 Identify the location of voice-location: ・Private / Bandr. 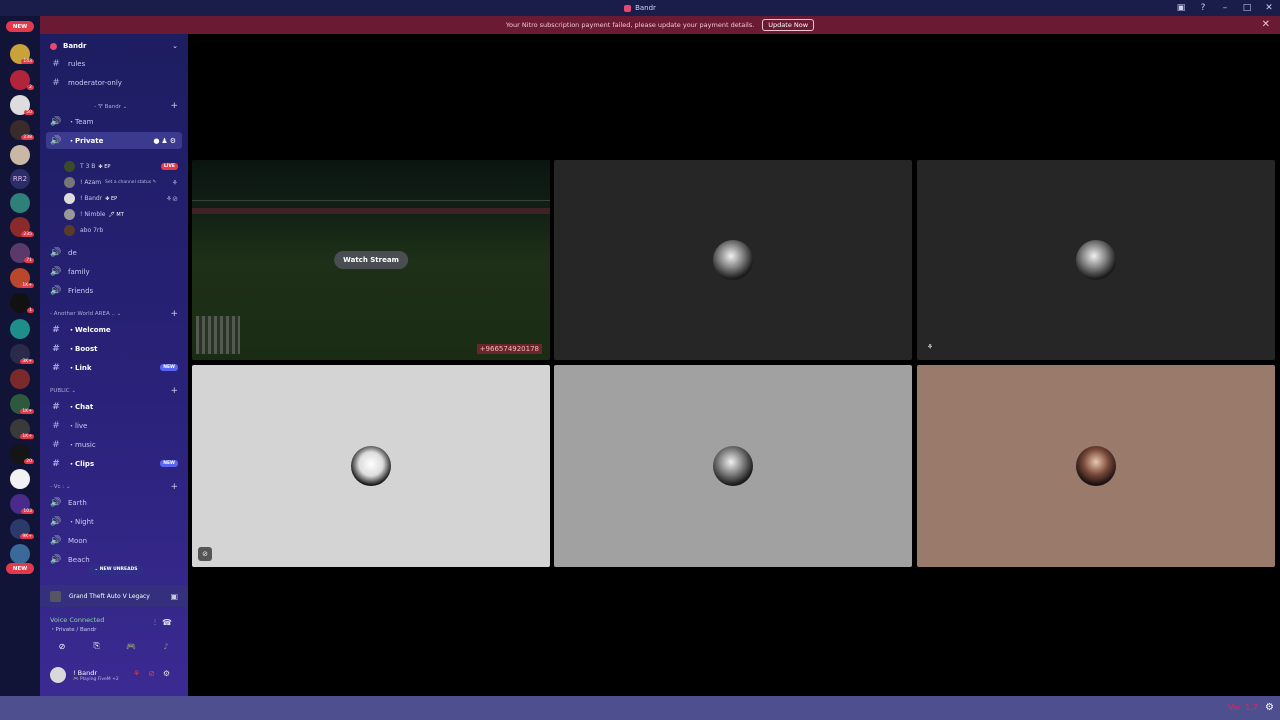
(73, 629).